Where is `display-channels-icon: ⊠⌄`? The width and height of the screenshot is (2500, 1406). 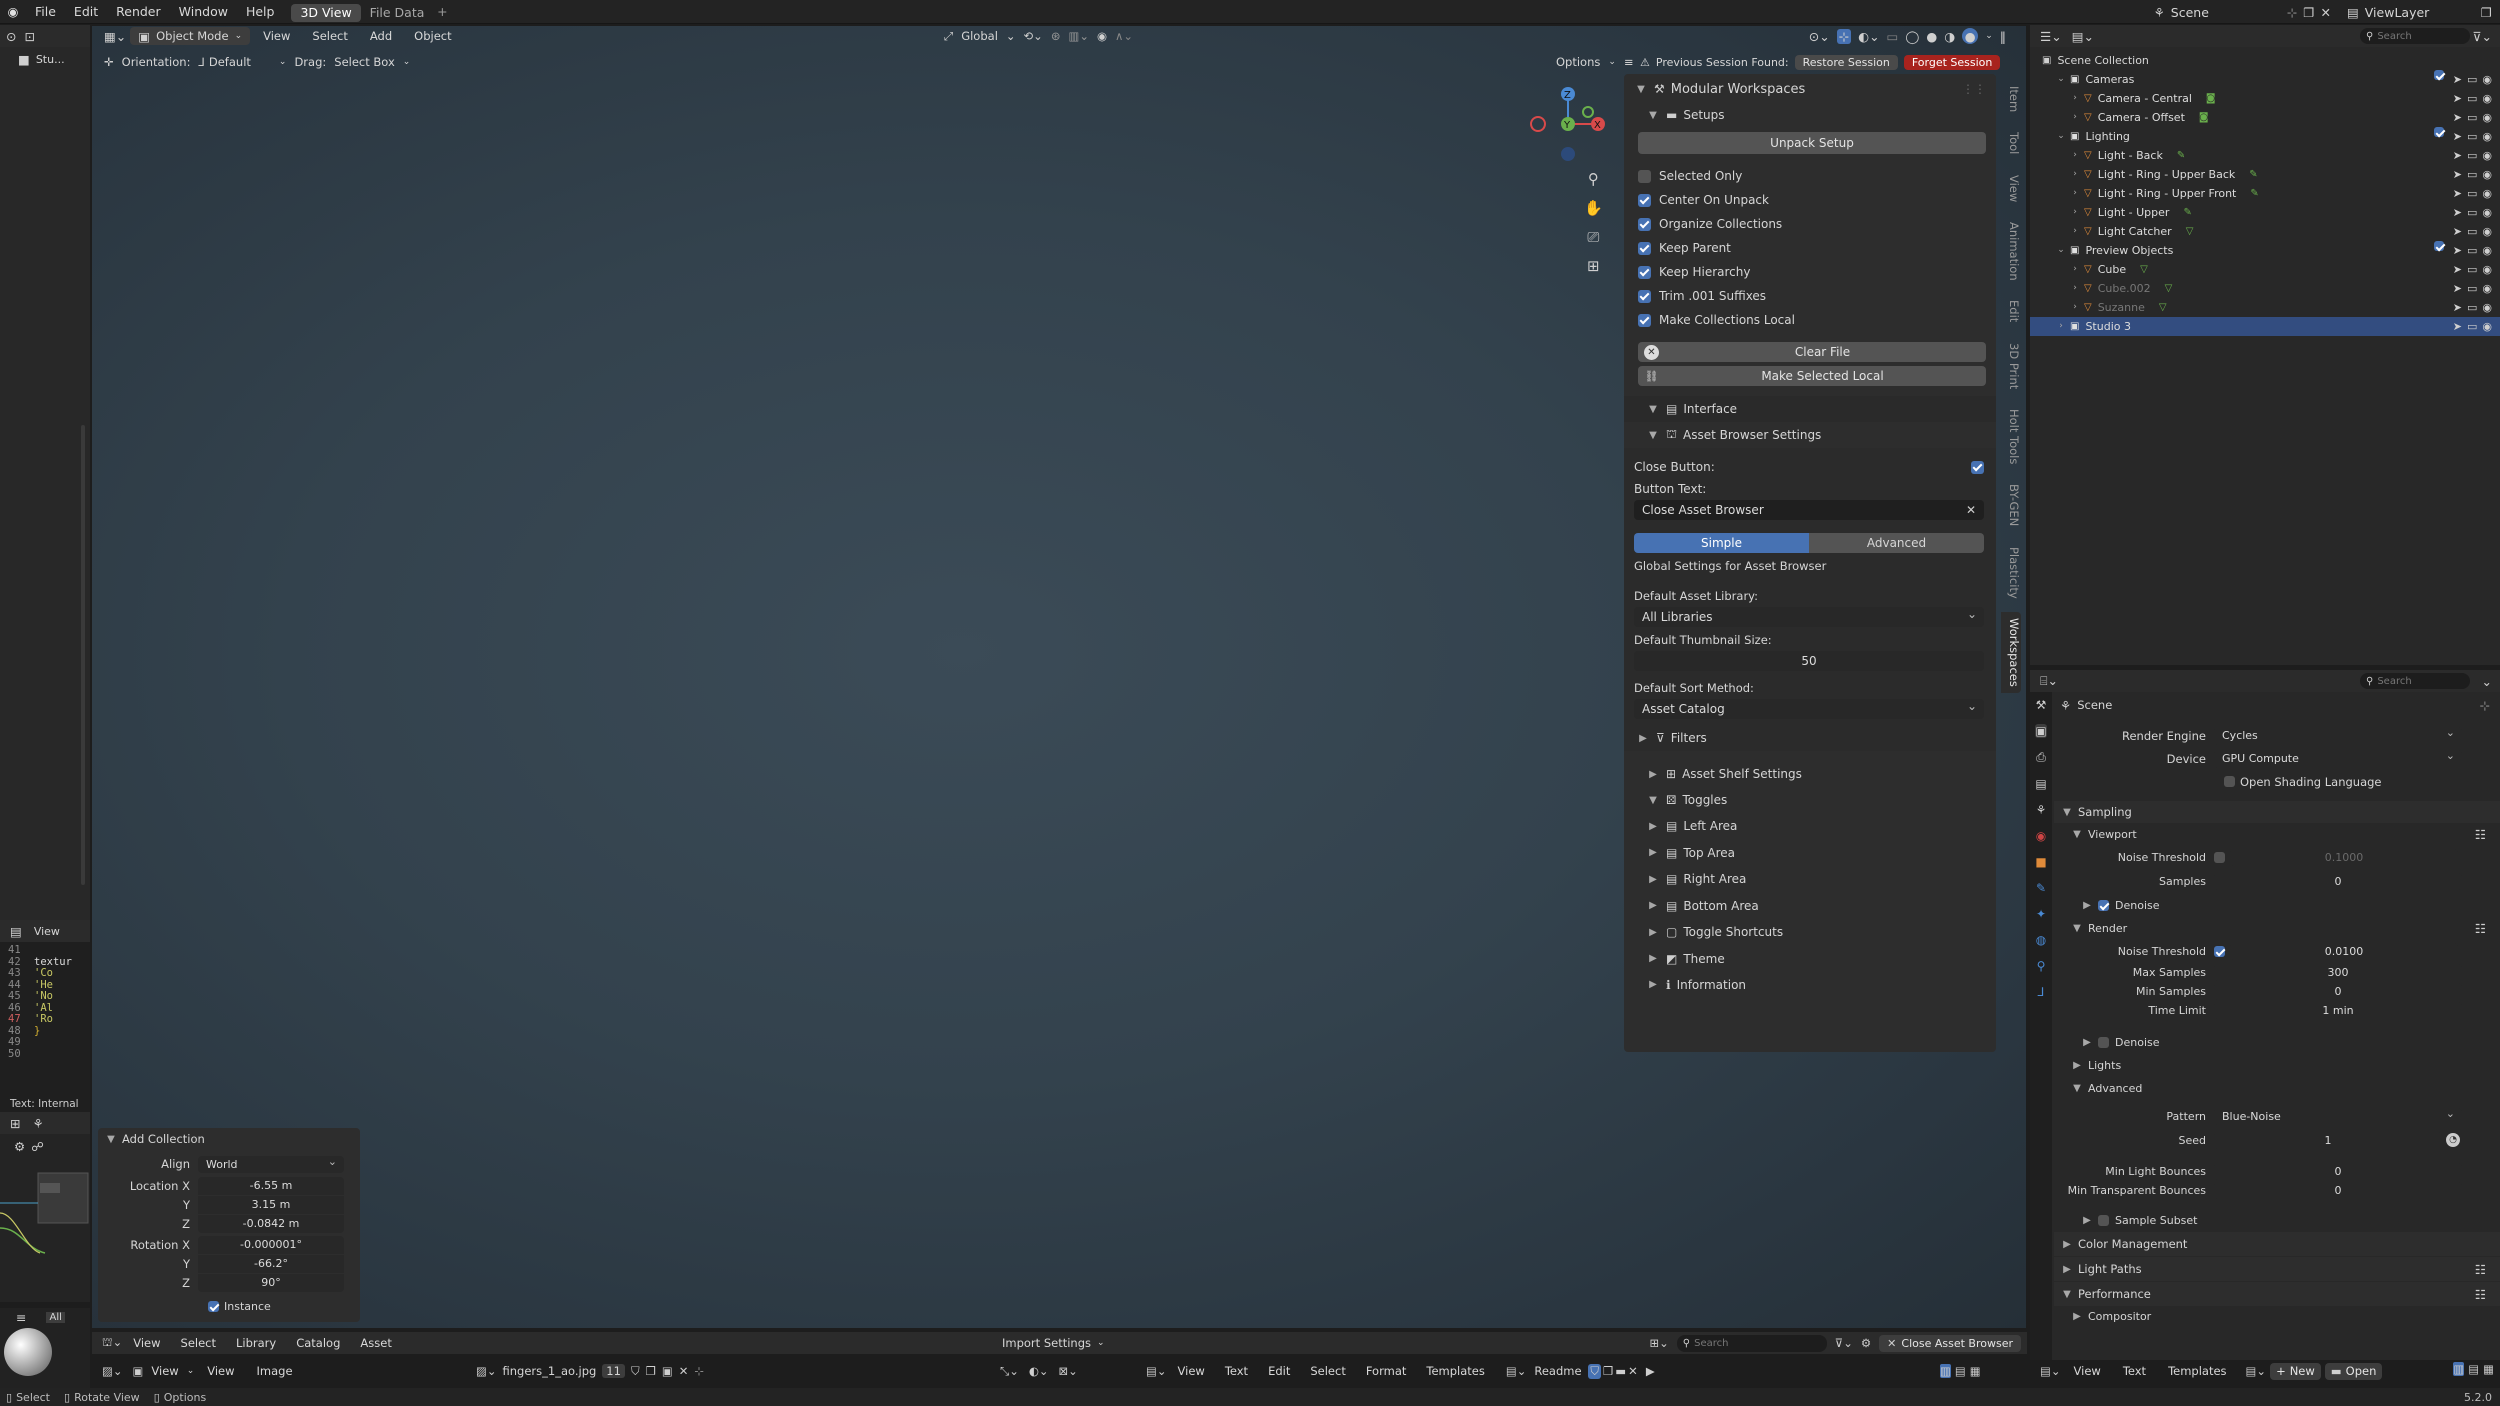
display-channels-icon: ⊠⌄ is located at coordinates (1068, 1371).